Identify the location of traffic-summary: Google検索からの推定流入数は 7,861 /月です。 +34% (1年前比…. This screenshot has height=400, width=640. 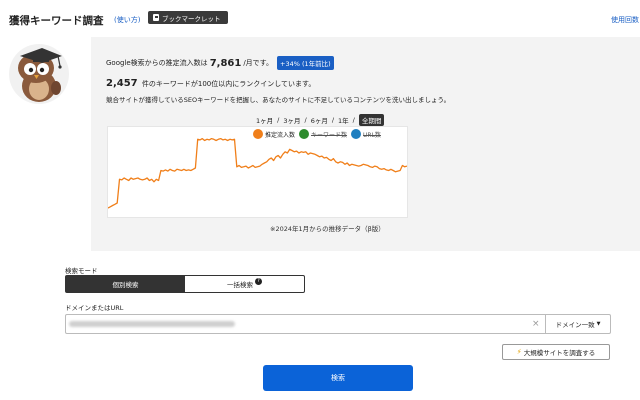
(220, 63).